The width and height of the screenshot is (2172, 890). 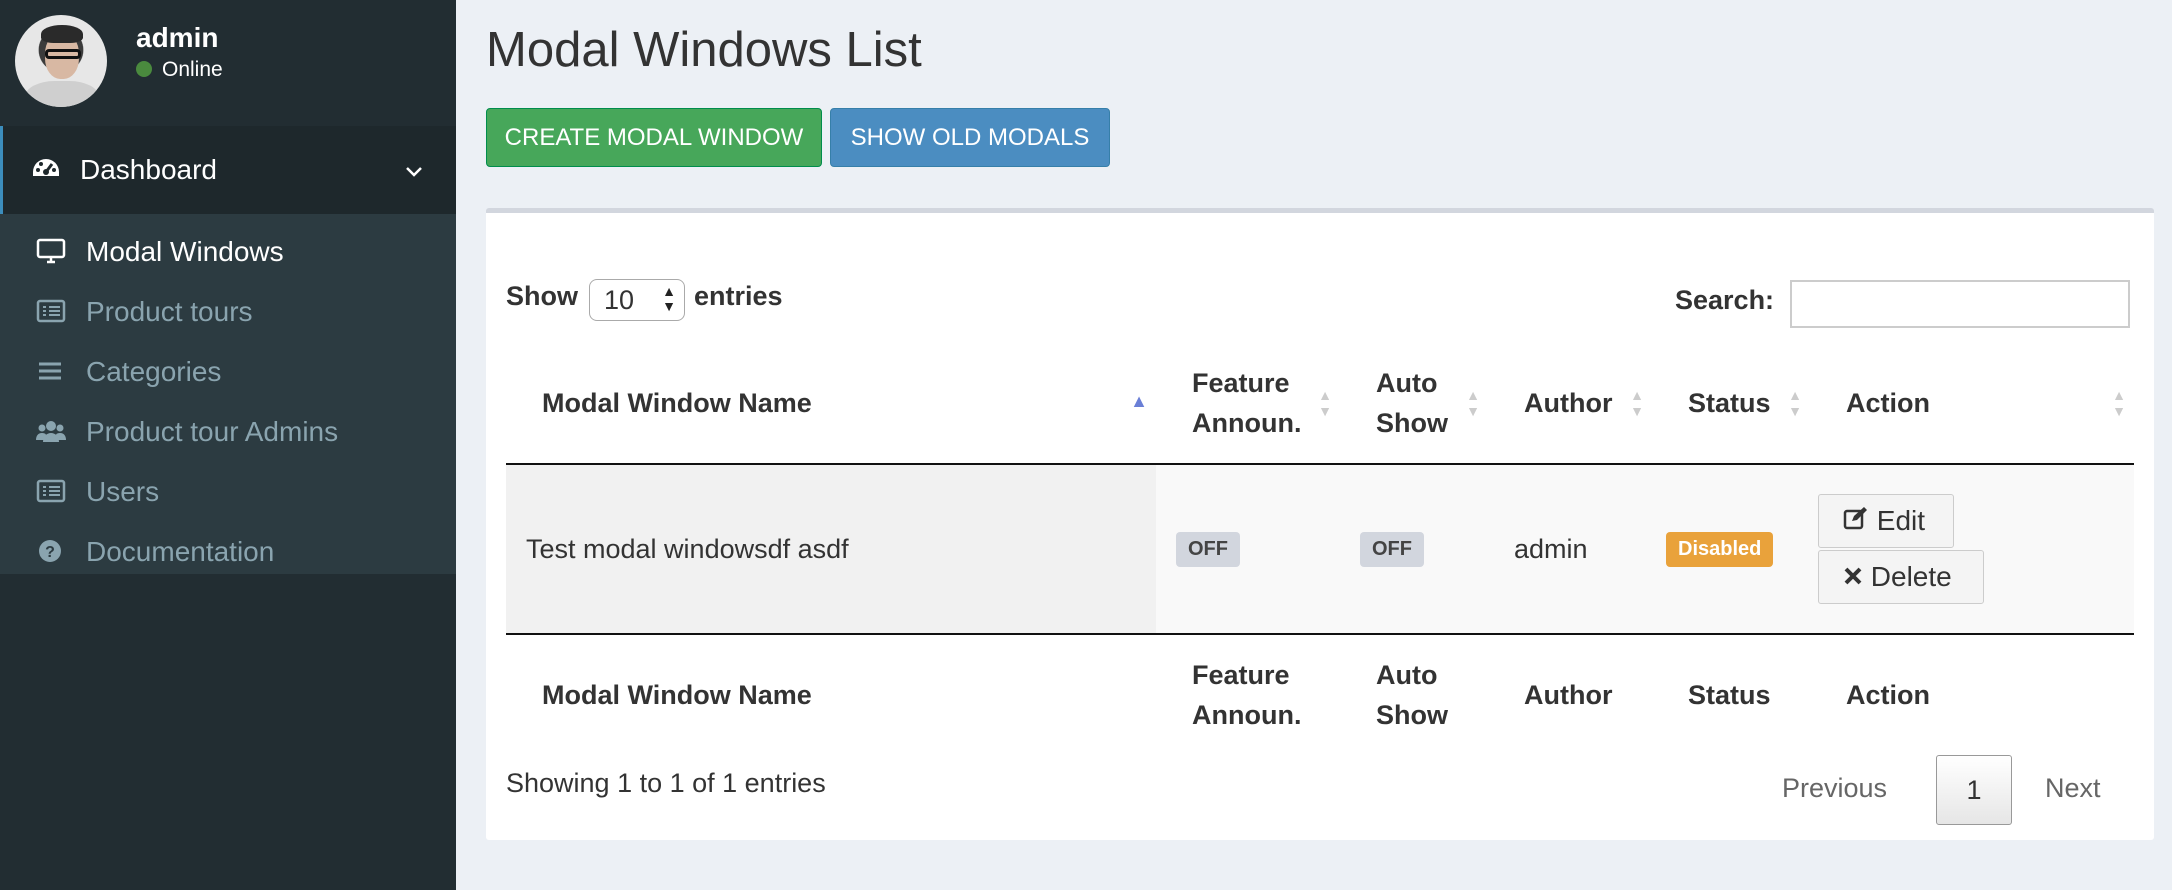 I want to click on users-icon, so click(x=51, y=431).